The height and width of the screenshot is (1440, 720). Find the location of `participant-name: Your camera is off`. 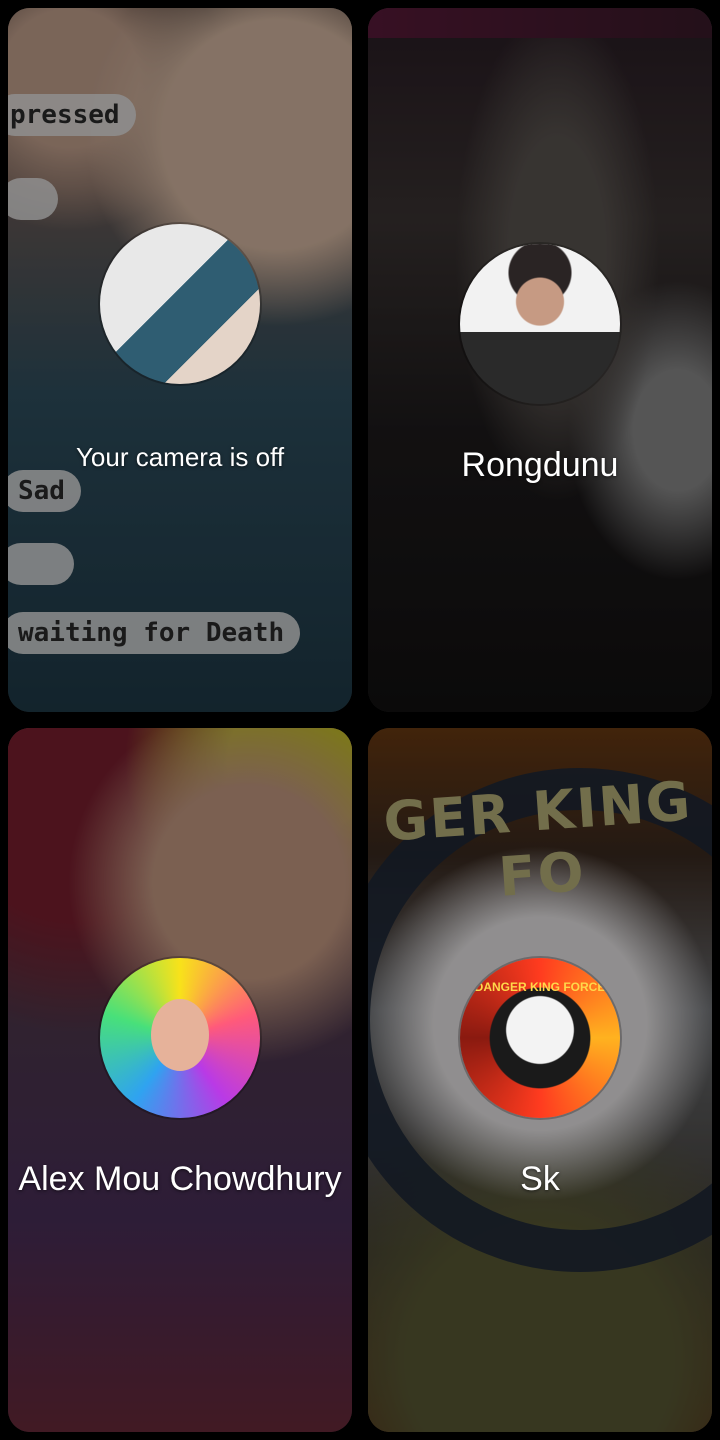

participant-name: Your camera is off is located at coordinates (180, 457).